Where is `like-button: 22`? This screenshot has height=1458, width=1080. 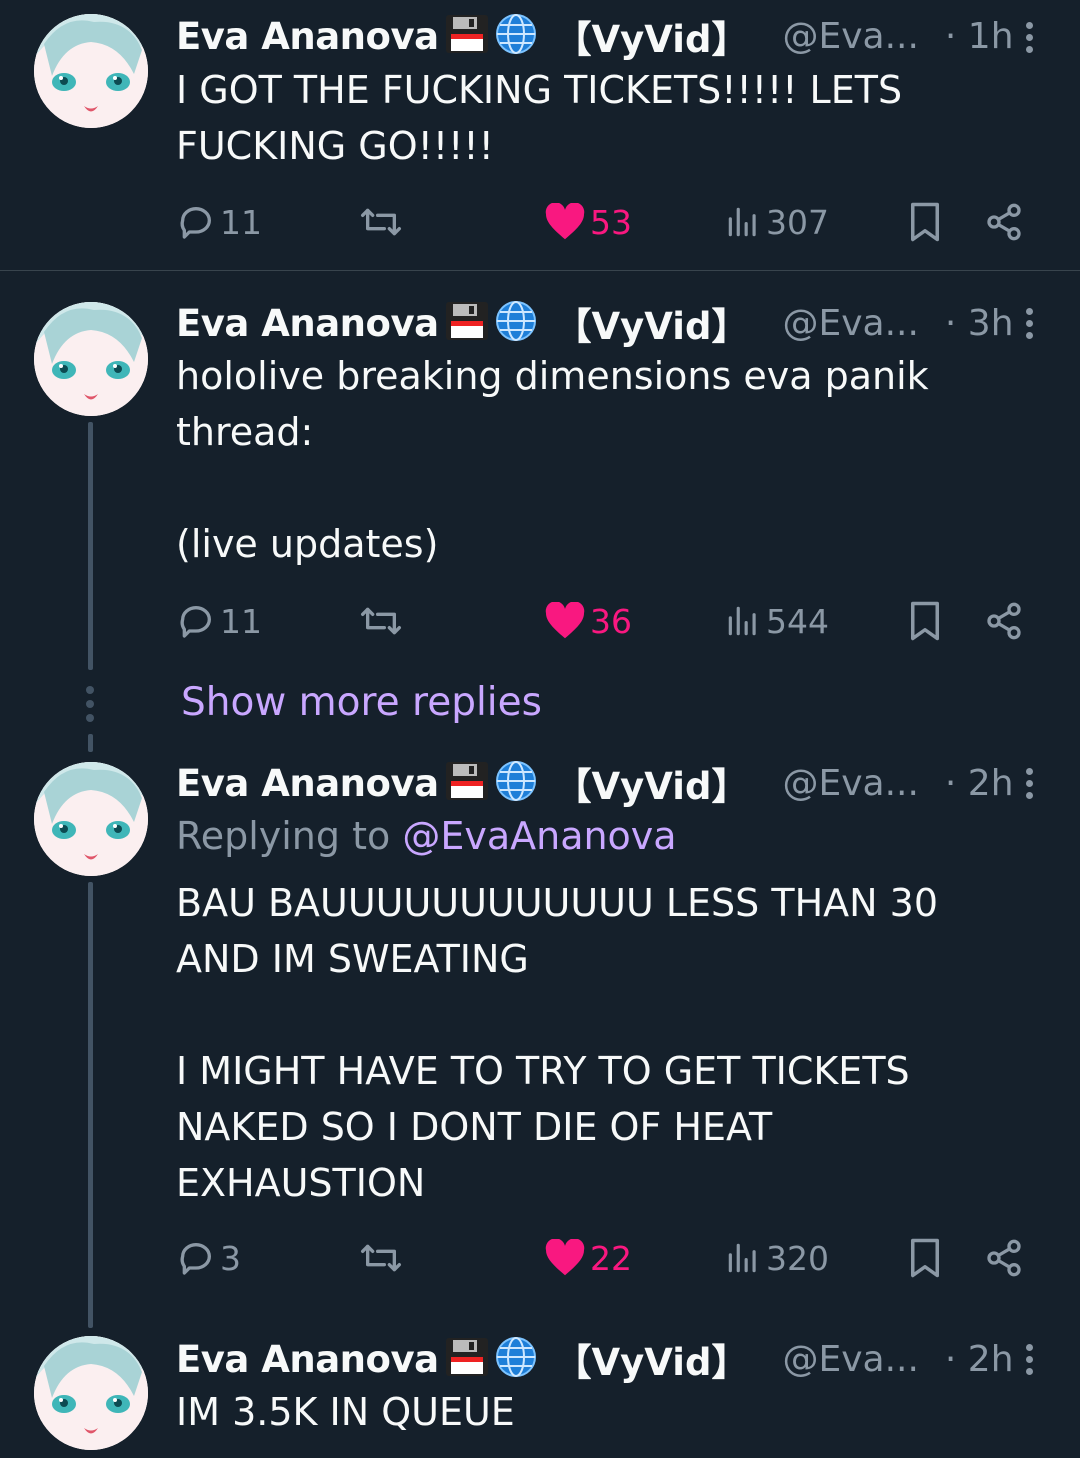
like-button: 22 is located at coordinates (588, 1258).